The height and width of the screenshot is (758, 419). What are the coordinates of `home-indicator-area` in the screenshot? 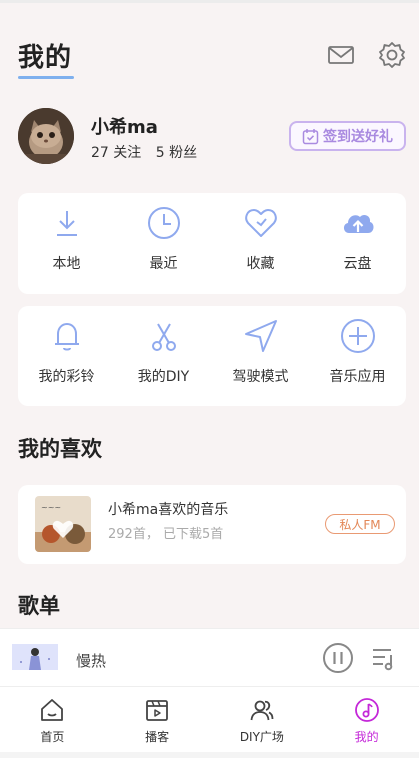 It's located at (209, 755).